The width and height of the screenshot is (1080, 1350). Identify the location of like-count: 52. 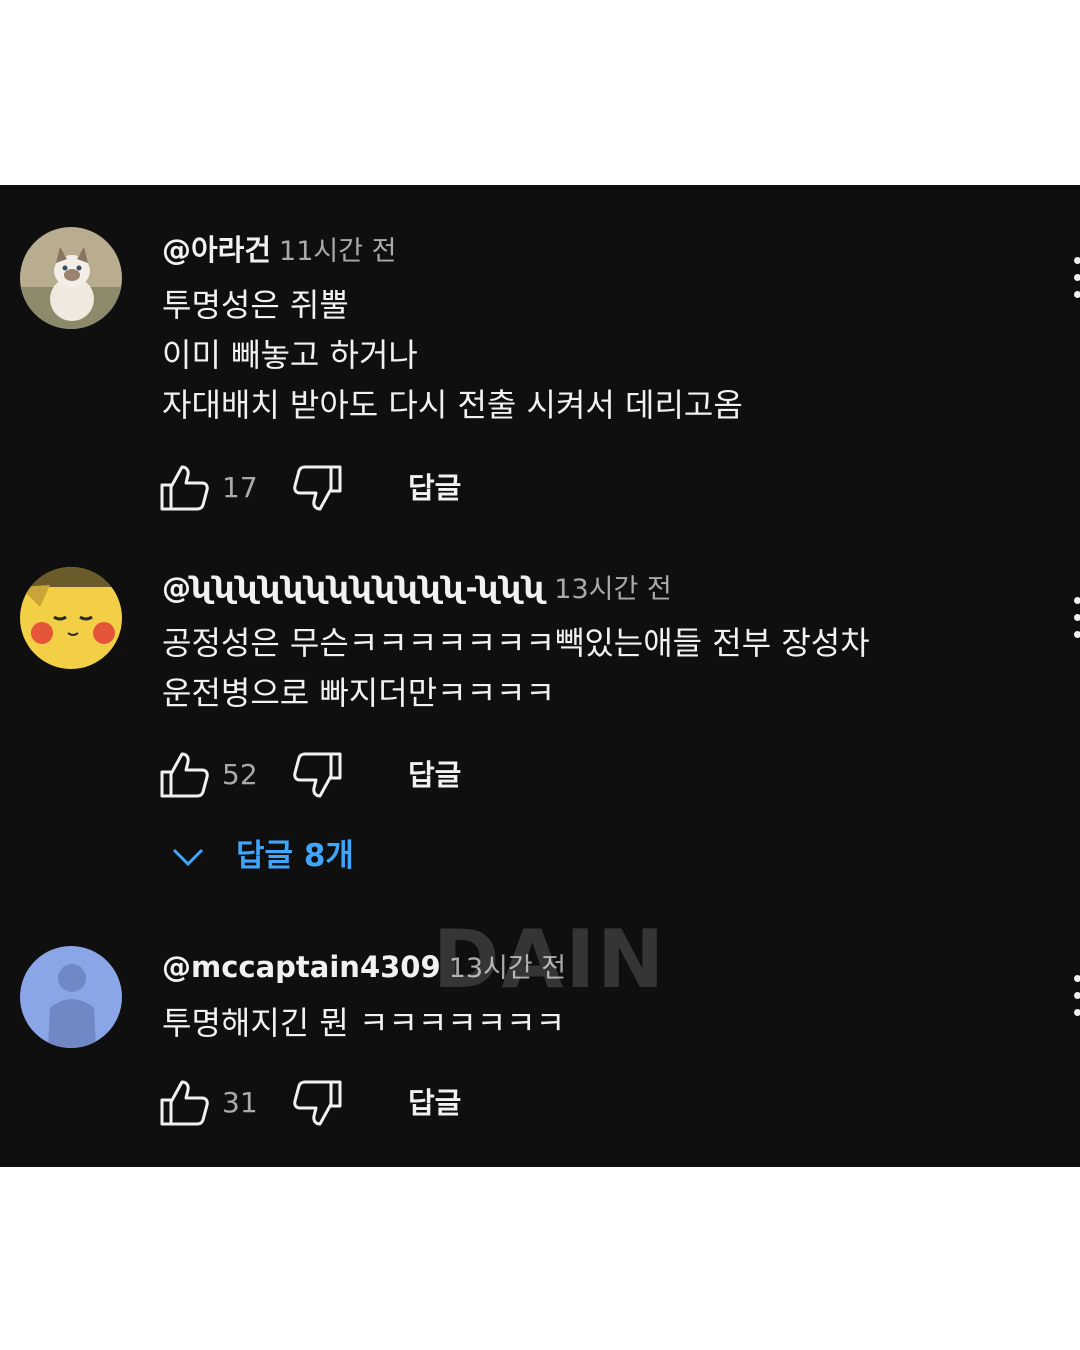
(240, 774).